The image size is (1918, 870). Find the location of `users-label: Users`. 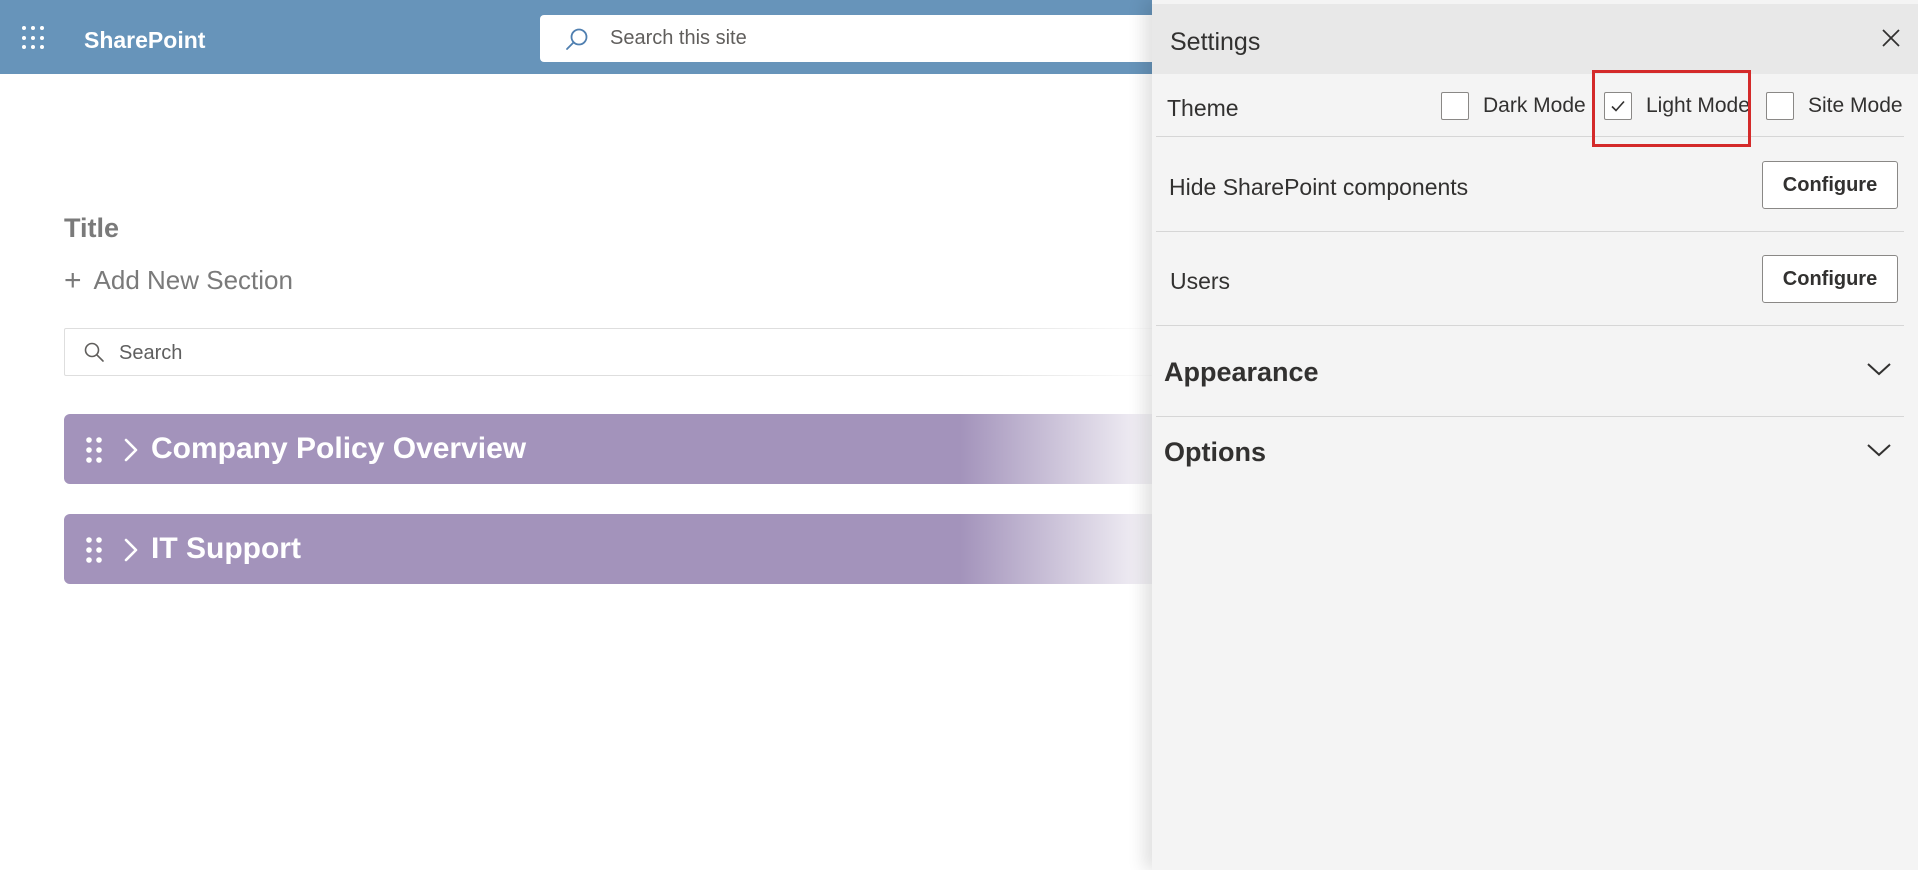

users-label: Users is located at coordinates (1200, 281).